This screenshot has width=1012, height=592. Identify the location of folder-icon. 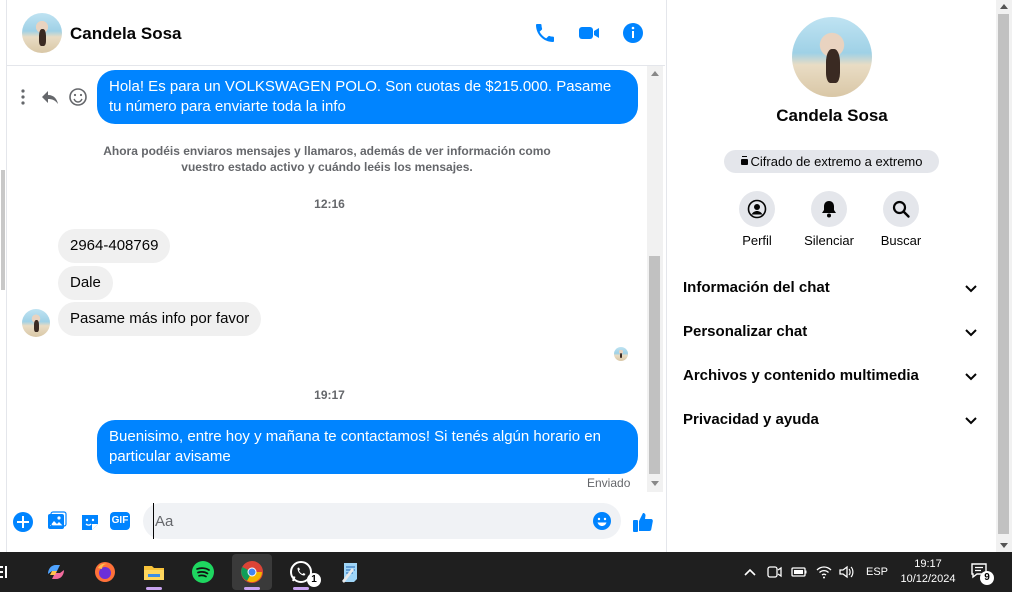
(154, 573).